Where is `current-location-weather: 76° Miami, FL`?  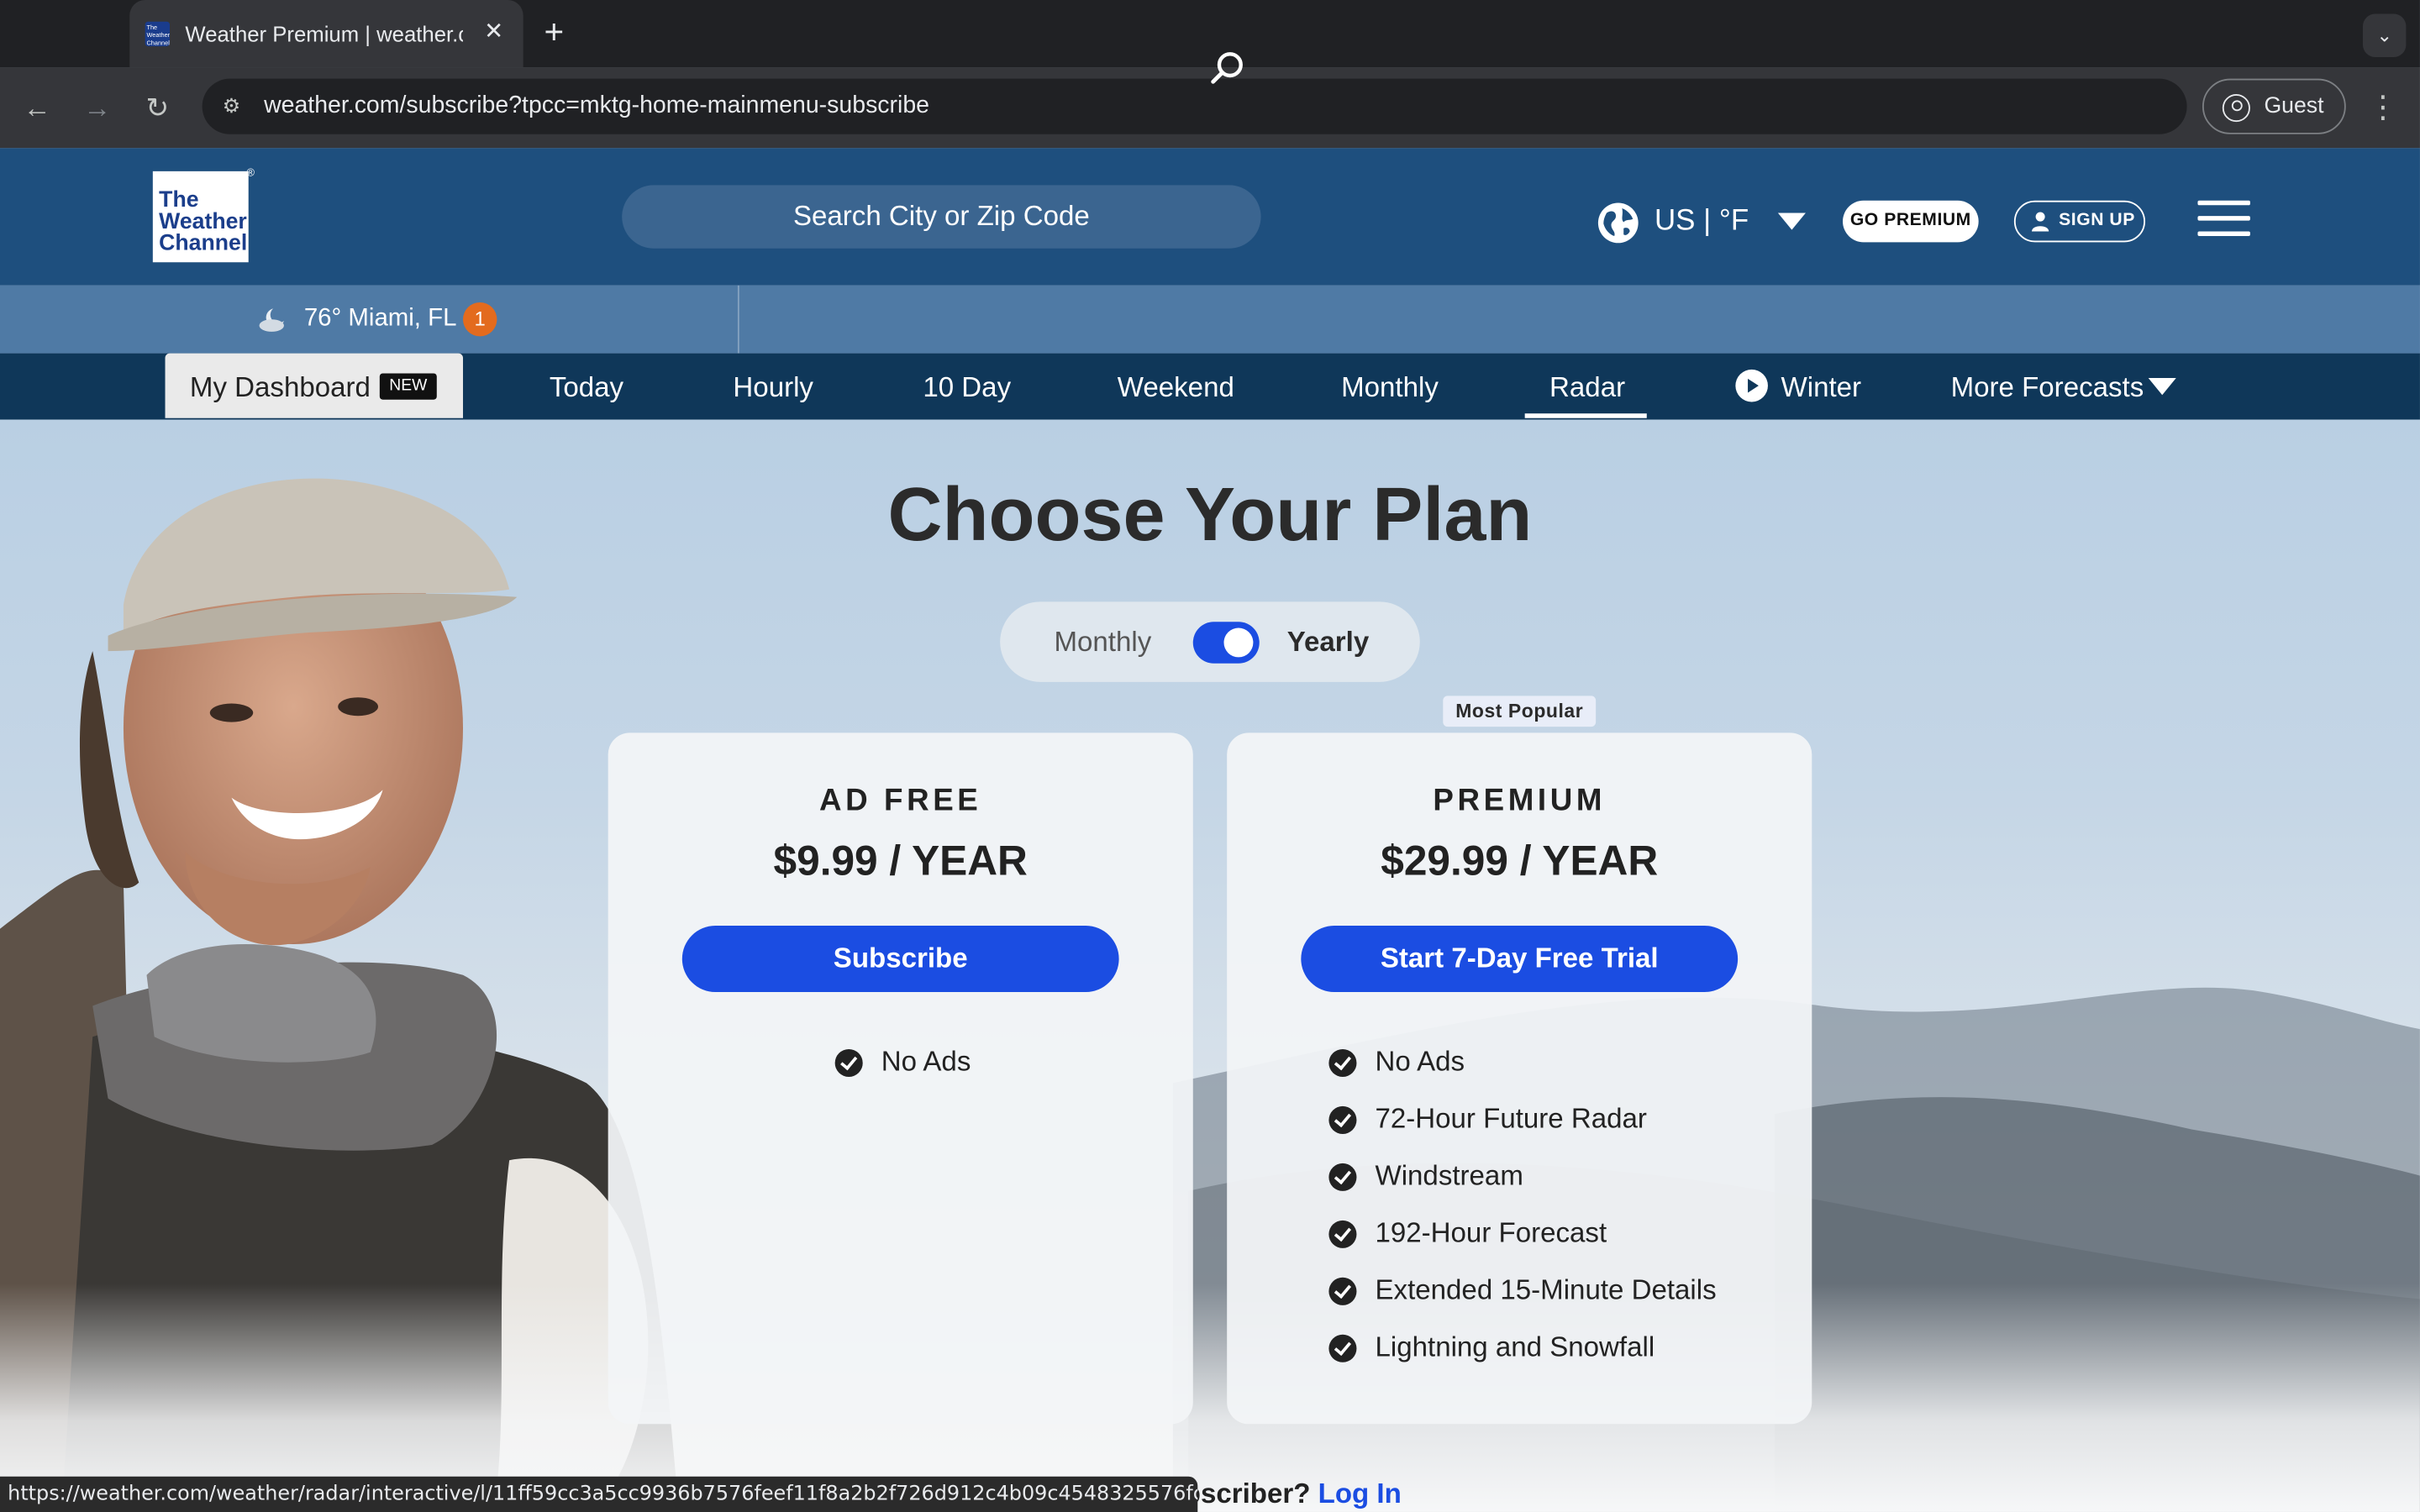 current-location-weather: 76° Miami, FL is located at coordinates (381, 319).